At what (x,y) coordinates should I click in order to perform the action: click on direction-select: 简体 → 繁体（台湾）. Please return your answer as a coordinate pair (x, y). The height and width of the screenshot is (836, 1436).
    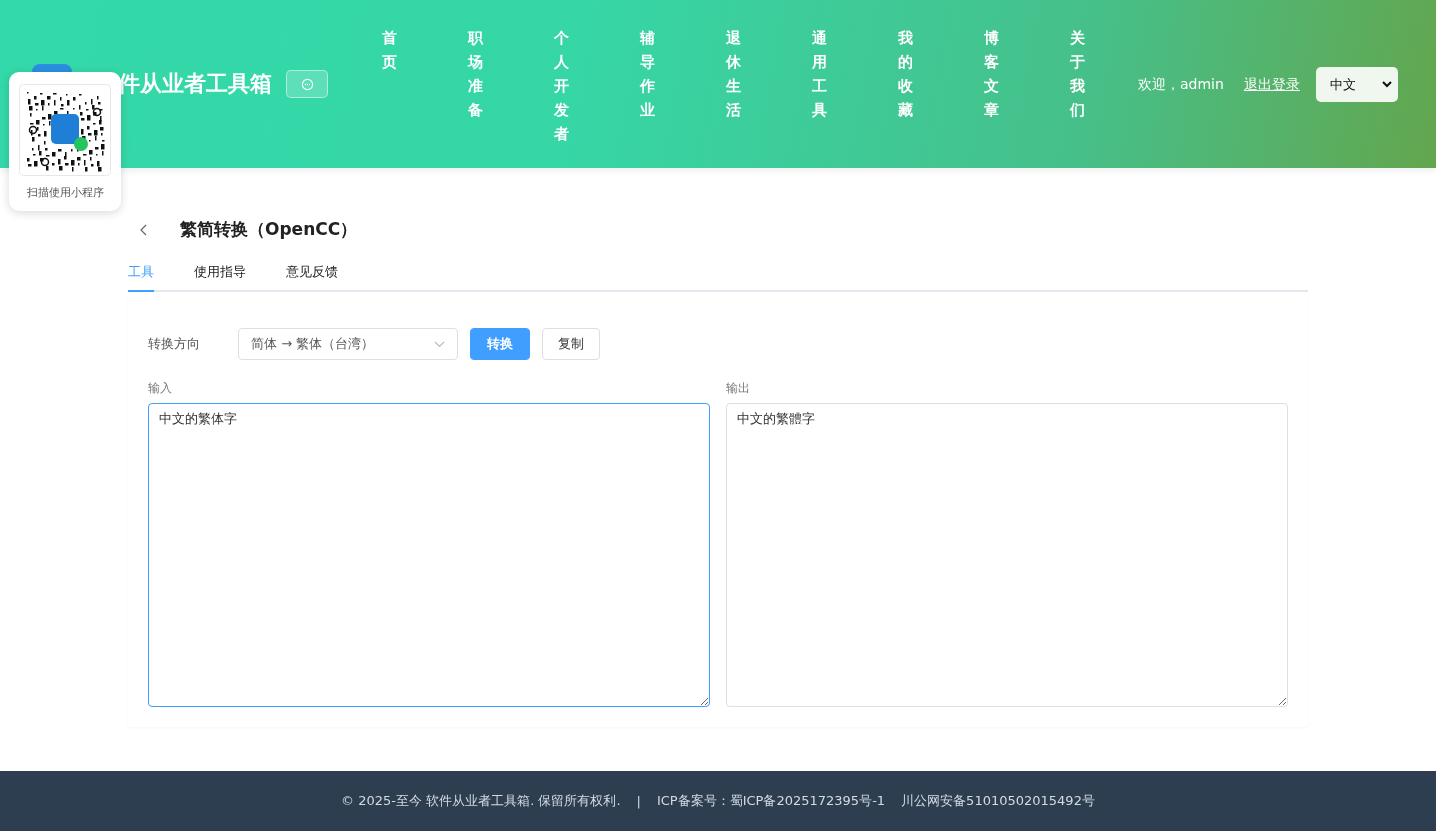
    Looking at the image, I should click on (348, 344).